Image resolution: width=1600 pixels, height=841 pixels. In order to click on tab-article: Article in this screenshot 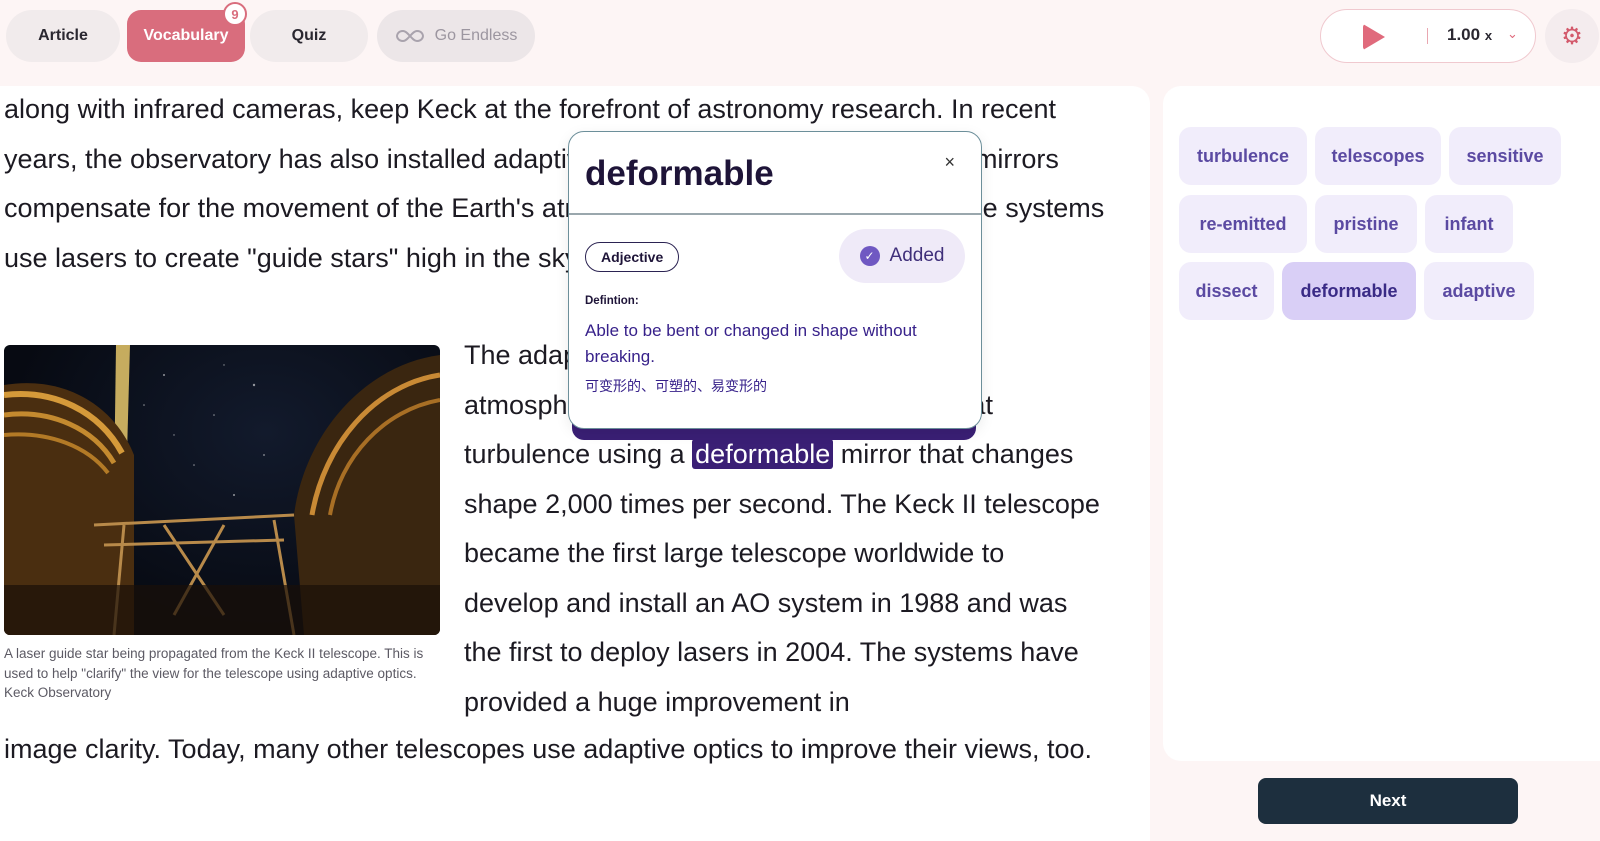, I will do `click(63, 36)`.